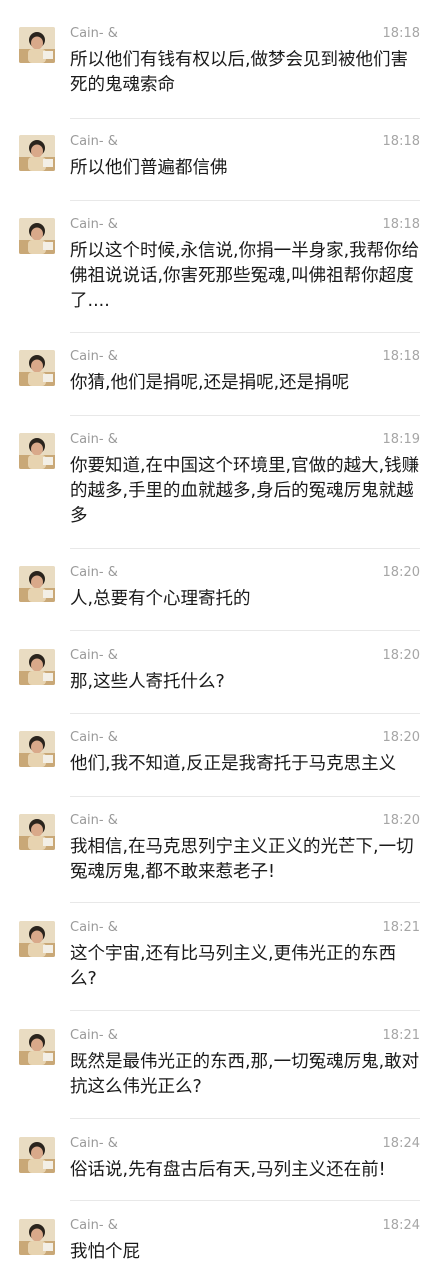  I want to click on message-text: 既然是最伟光正的东西,那,一切冤魂厉鬼,敢对抗这么伟光正么?, so click(245, 1074).